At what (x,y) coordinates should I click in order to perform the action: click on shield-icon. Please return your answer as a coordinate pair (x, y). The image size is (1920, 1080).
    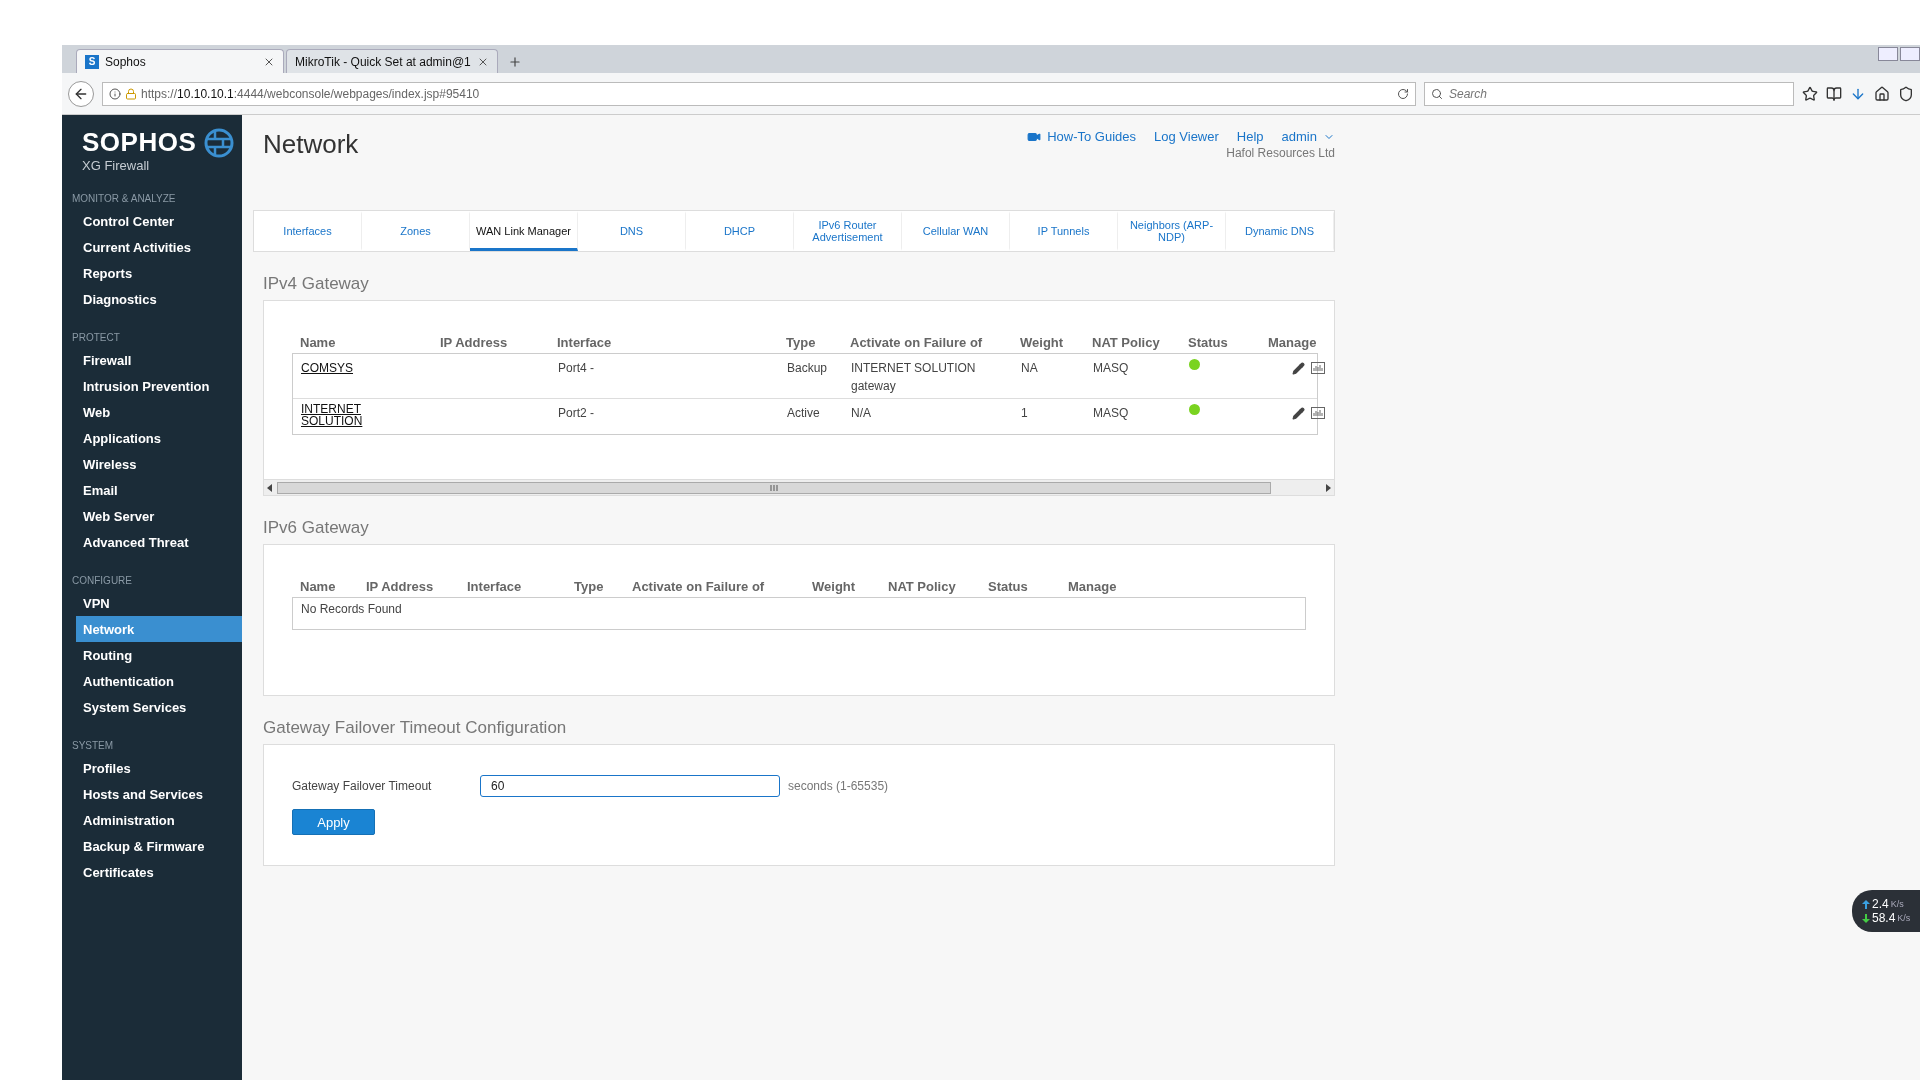
    Looking at the image, I should click on (1906, 93).